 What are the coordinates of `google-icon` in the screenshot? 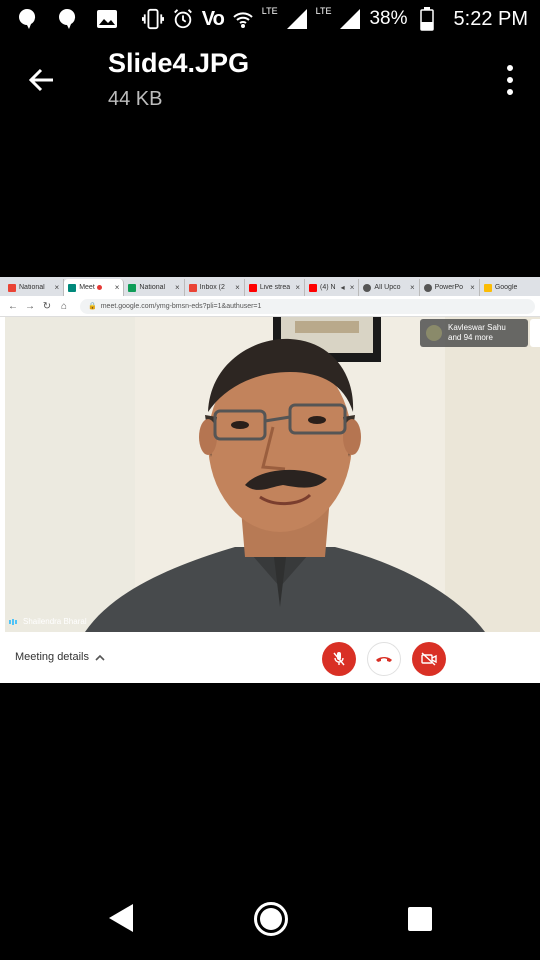 It's located at (487, 287).